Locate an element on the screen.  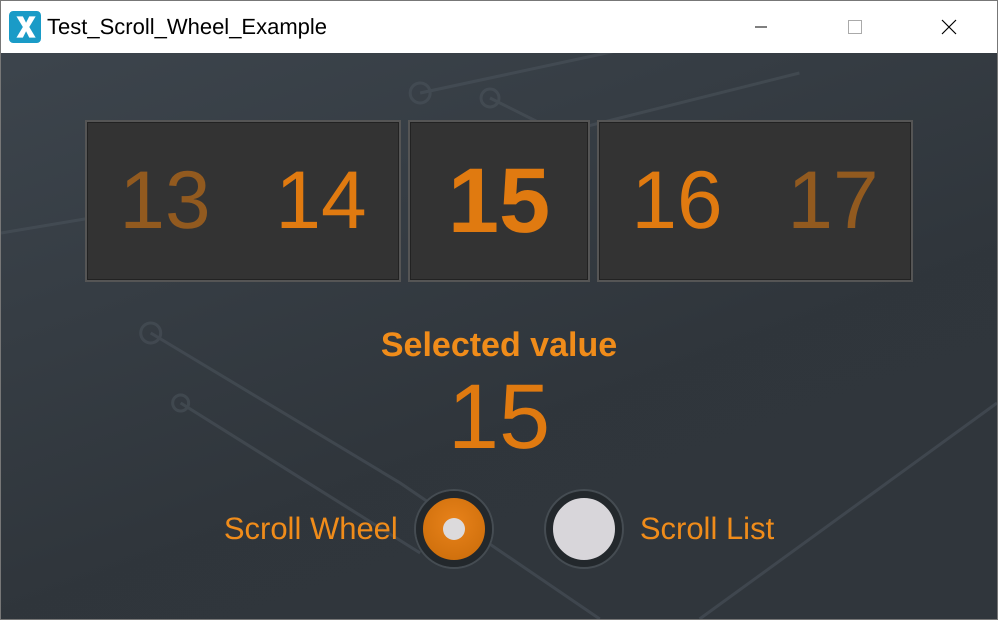
wheel-panel: 16 17 is located at coordinates (755, 201).